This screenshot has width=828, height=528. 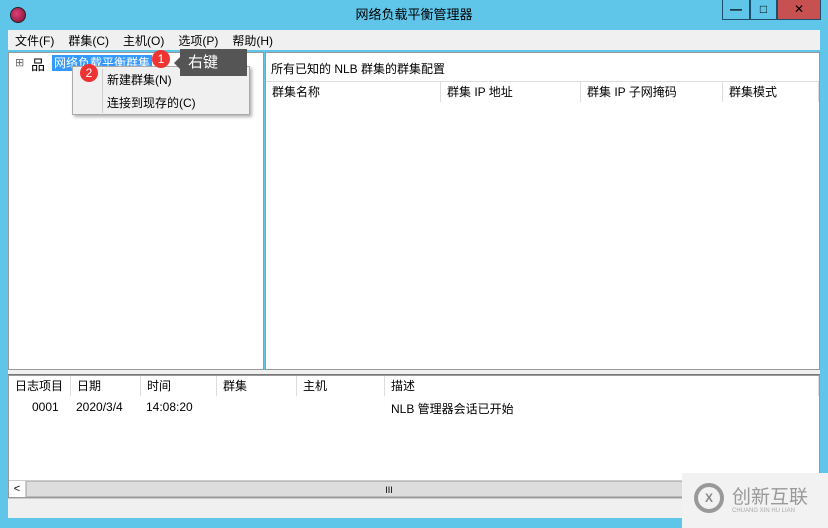 I want to click on log-date: 2020/3/4, so click(x=99, y=407).